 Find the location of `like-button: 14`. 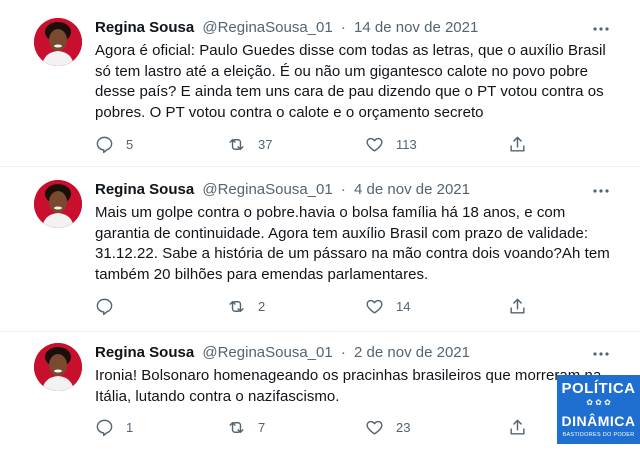

like-button: 14 is located at coordinates (387, 306).